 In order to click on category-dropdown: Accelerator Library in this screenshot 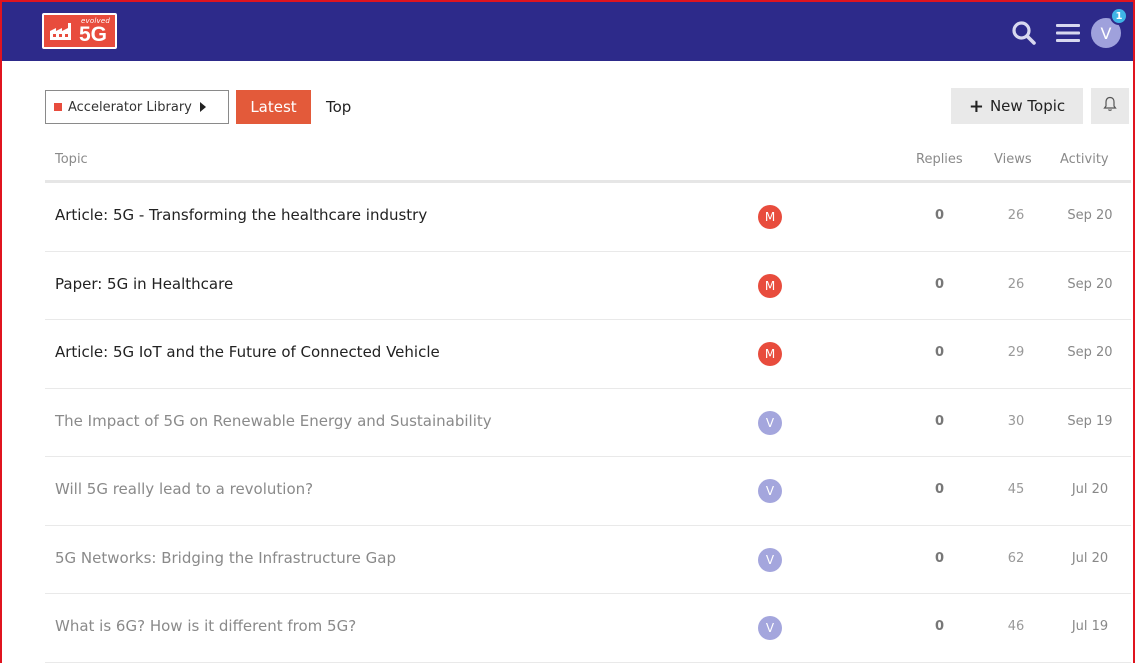, I will do `click(137, 107)`.